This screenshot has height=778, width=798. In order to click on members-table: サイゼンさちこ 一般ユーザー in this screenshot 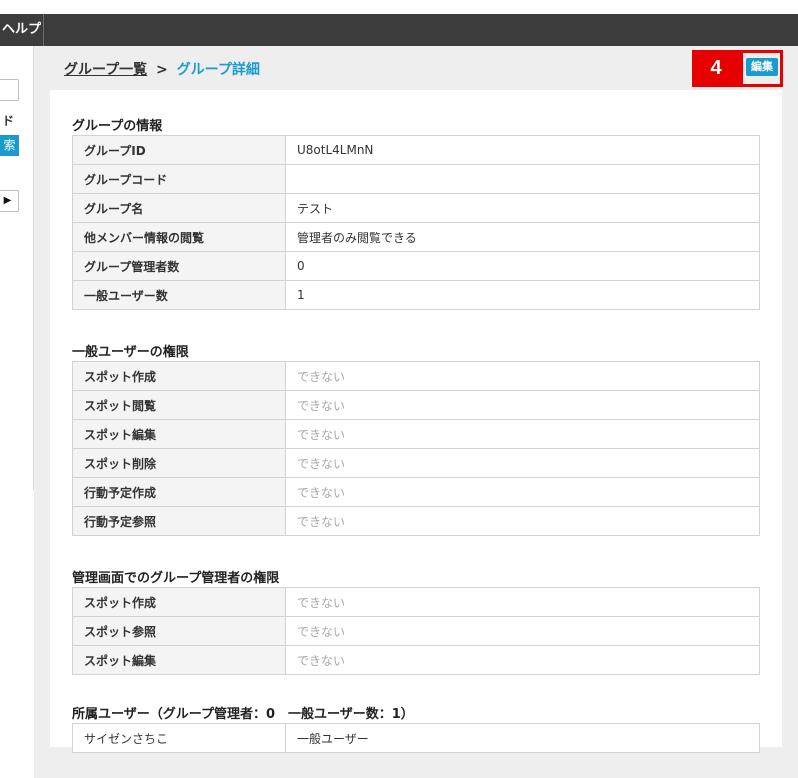, I will do `click(416, 738)`.